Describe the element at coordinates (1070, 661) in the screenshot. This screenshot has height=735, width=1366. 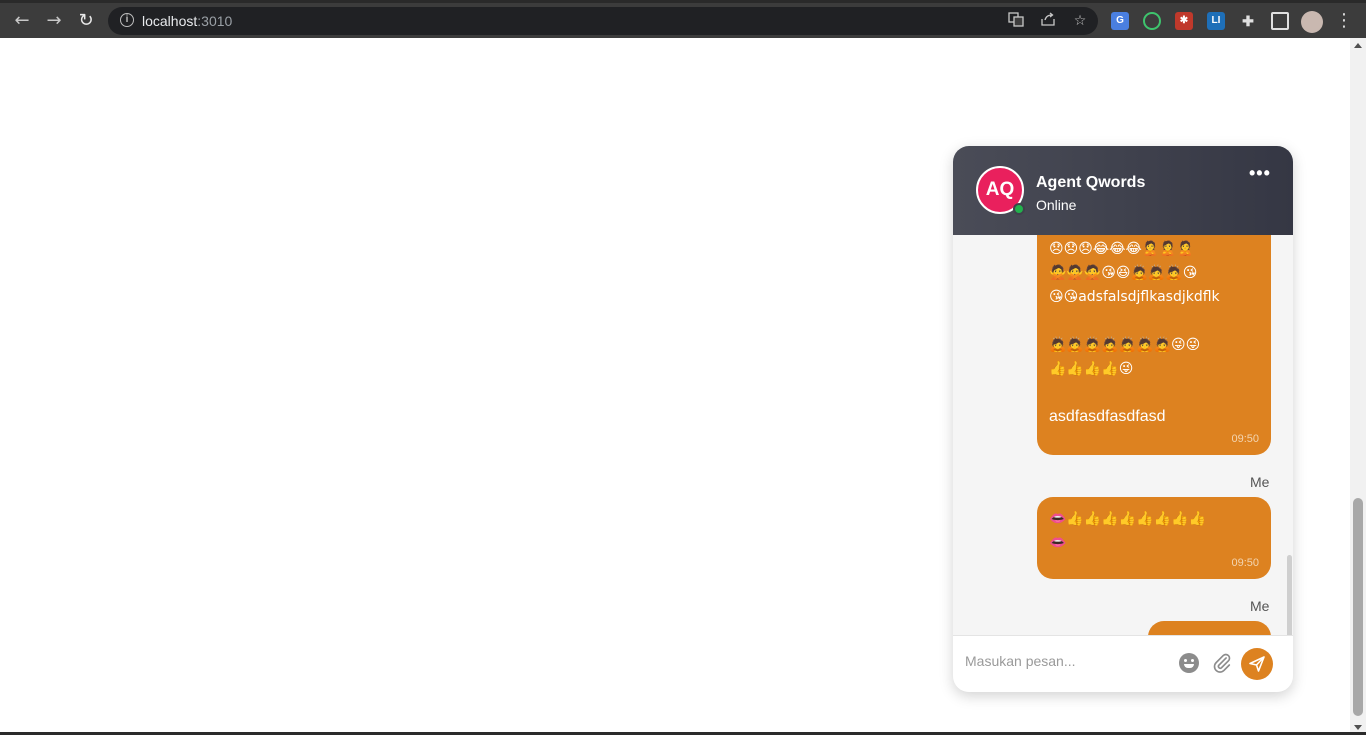
I see `message-input` at that location.